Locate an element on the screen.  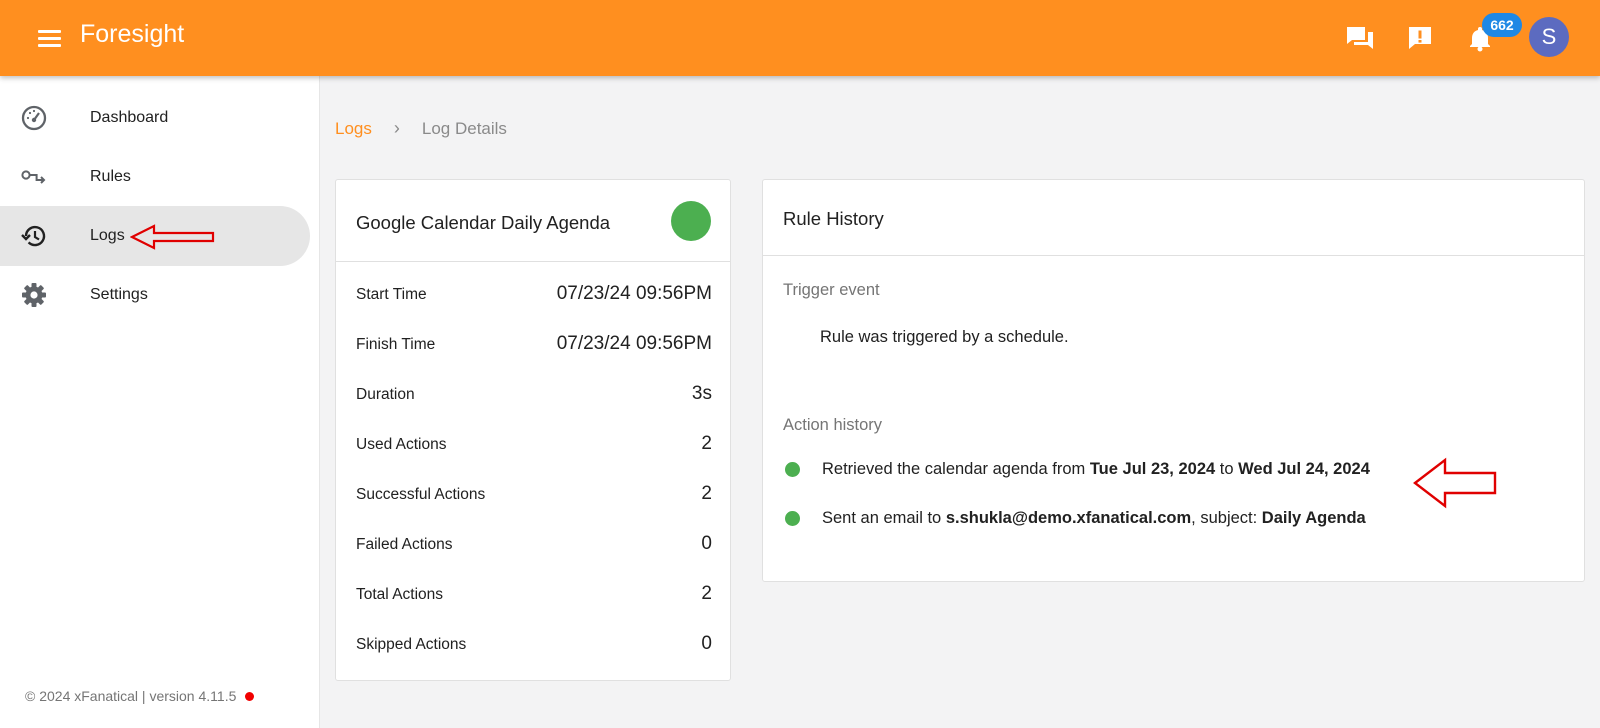
stat-label: Duration is located at coordinates (385, 394).